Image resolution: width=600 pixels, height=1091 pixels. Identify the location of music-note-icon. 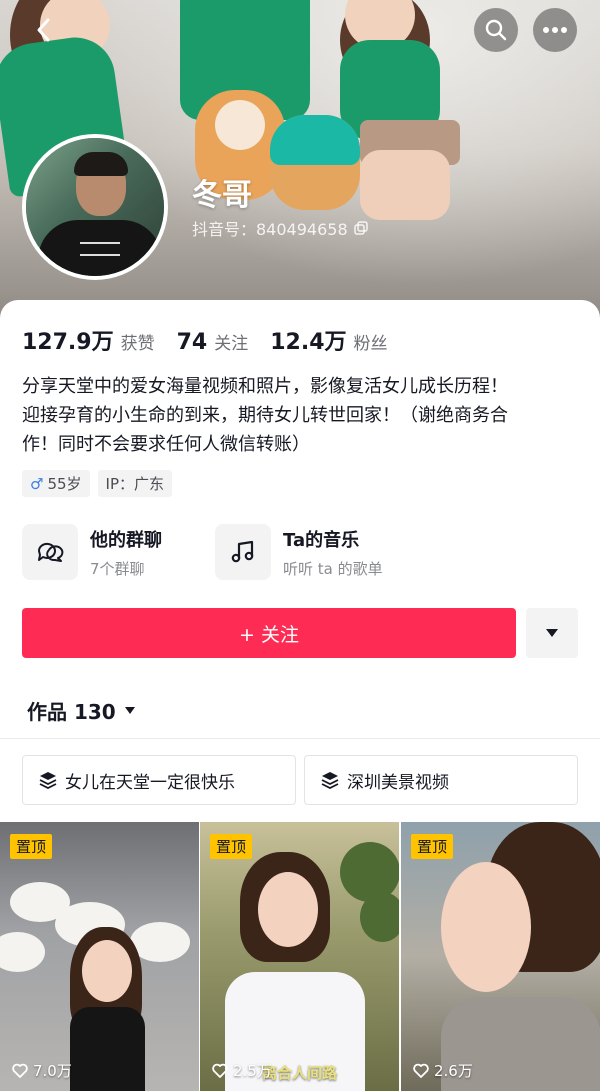
(243, 552).